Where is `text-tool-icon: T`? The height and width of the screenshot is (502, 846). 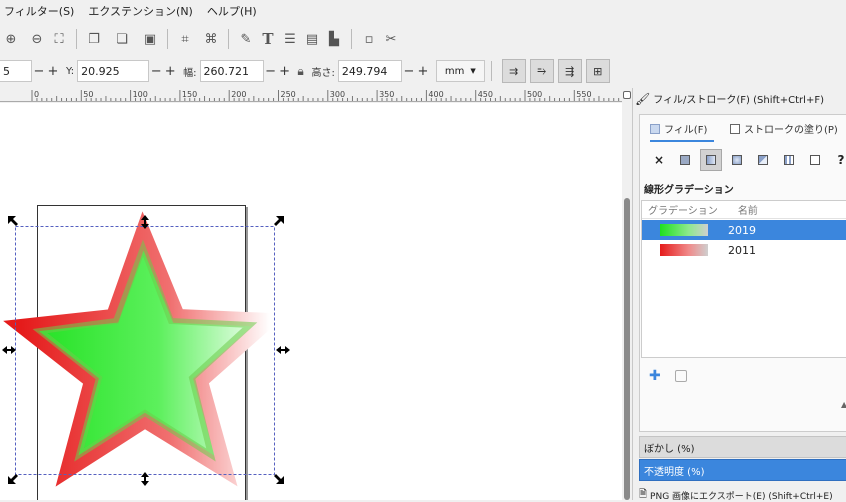 text-tool-icon: T is located at coordinates (268, 39).